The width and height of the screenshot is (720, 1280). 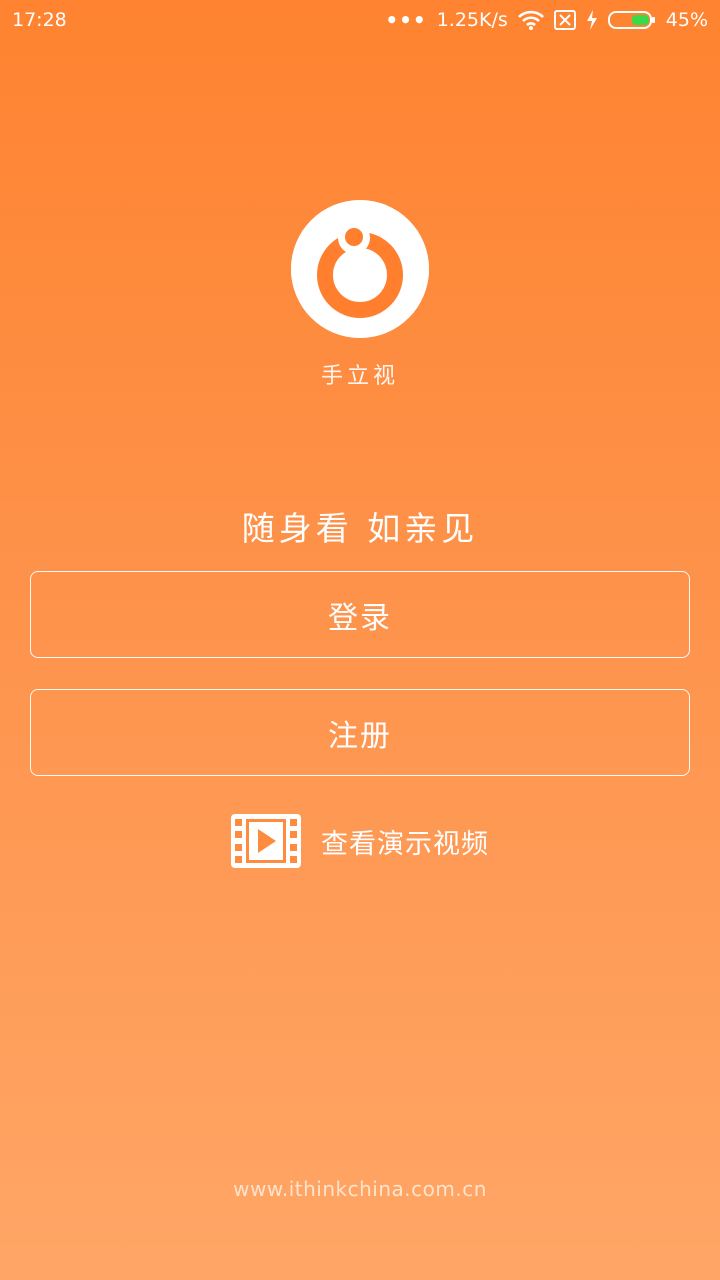 I want to click on demo-video-label: 查看演示视频, so click(x=405, y=844).